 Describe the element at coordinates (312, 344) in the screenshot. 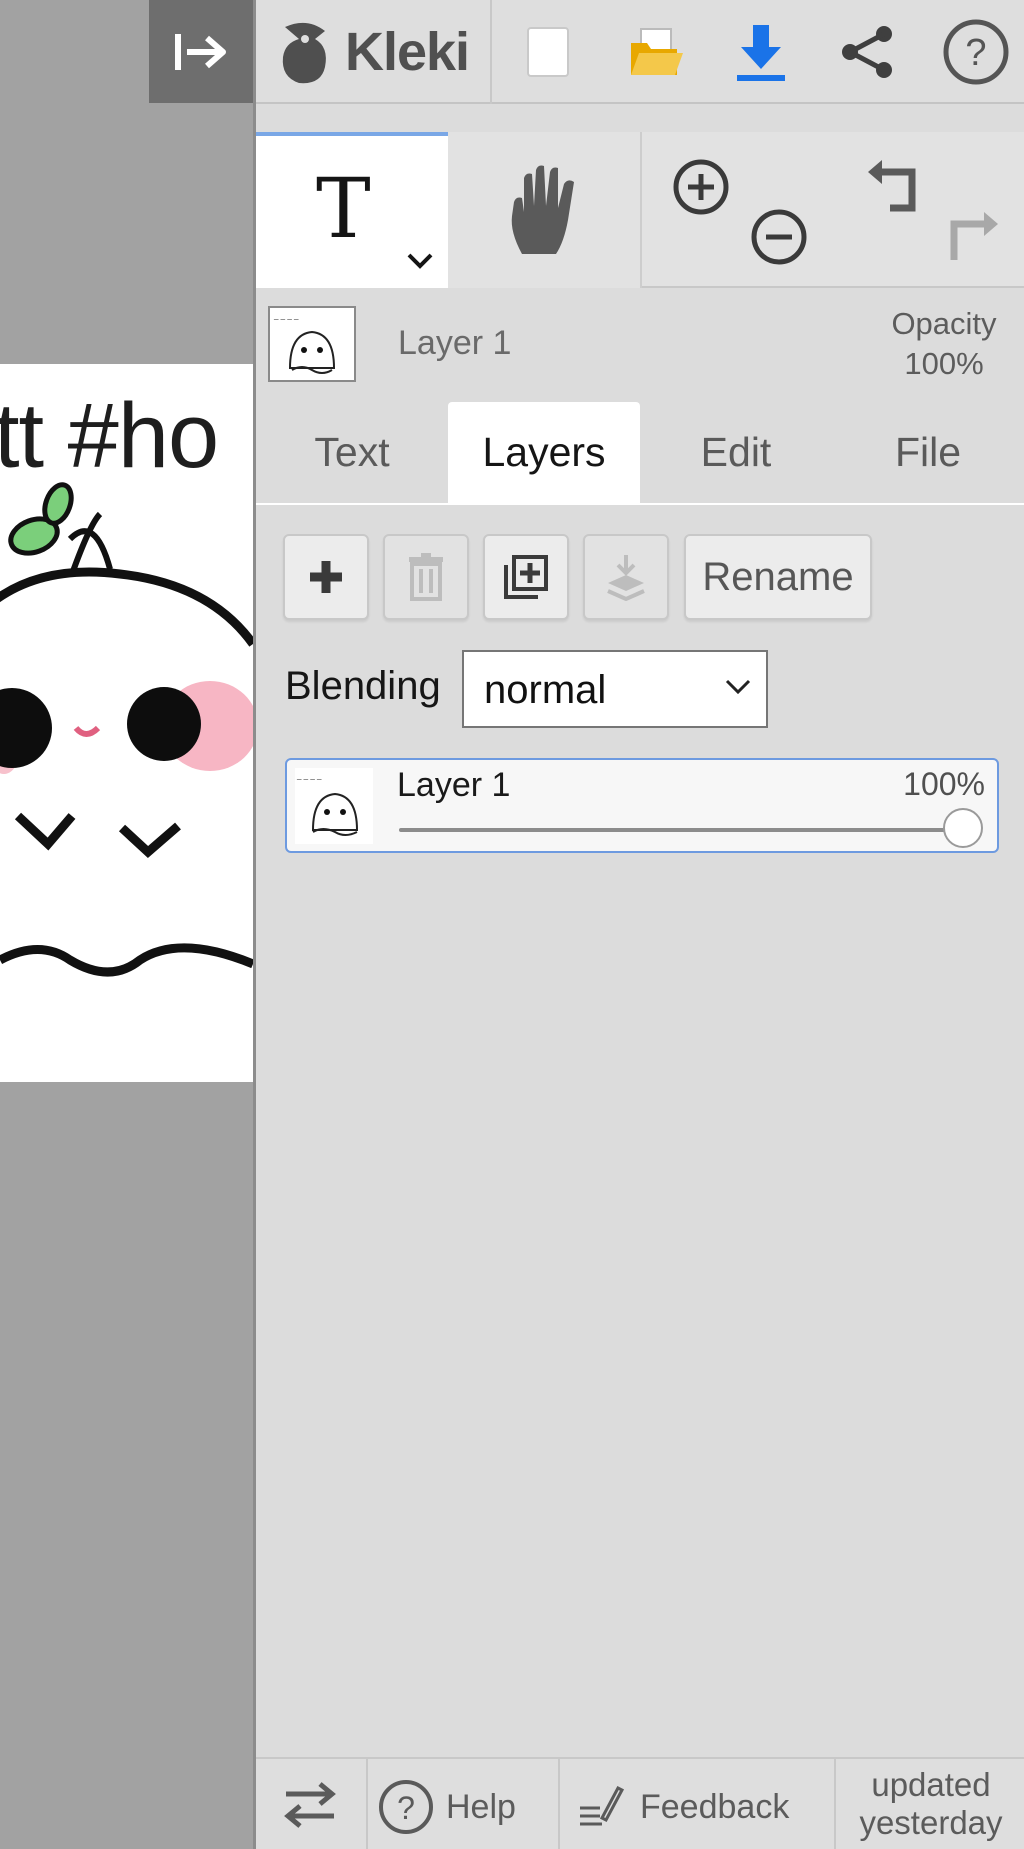

I see `current-layer-thumbnail: _ _ _ _` at that location.